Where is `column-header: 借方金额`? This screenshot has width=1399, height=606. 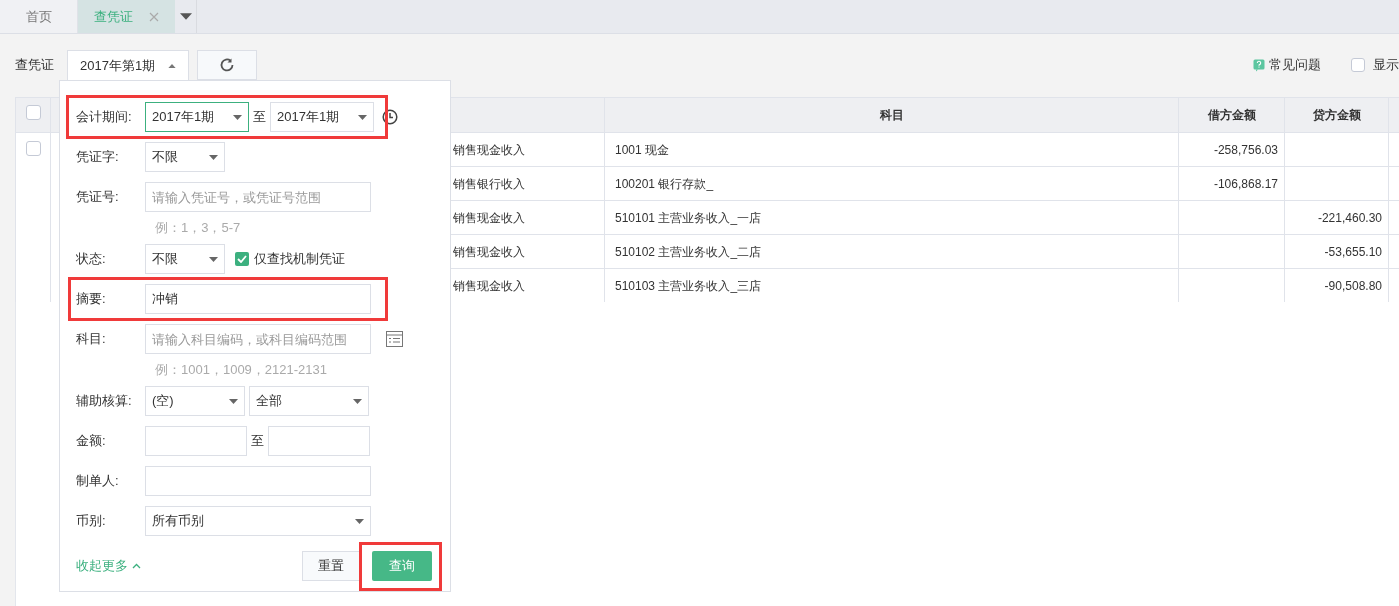 column-header: 借方金额 is located at coordinates (1231, 115).